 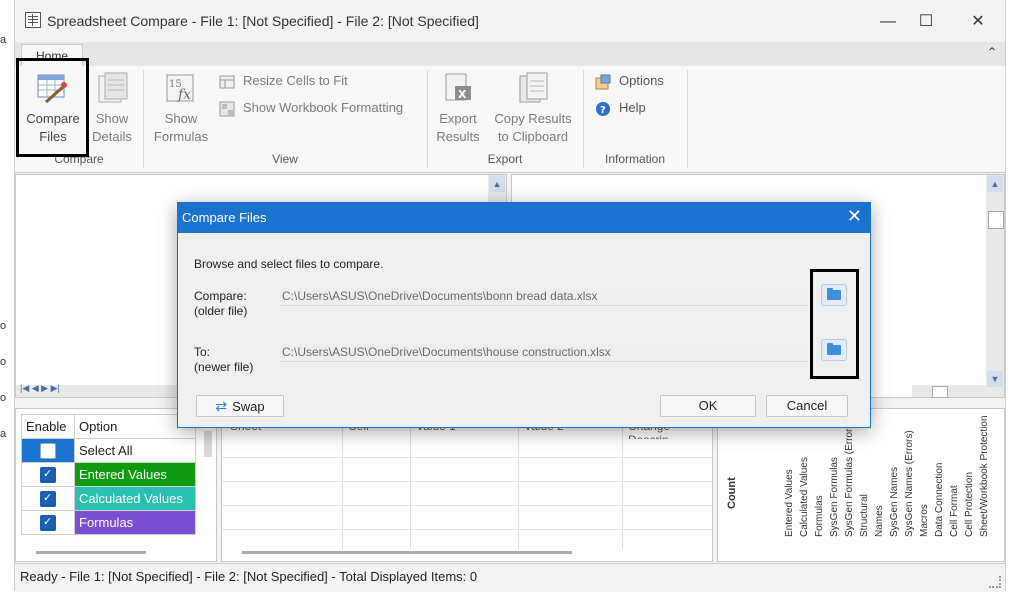 What do you see at coordinates (687, 119) in the screenshot?
I see `group-separator` at bounding box center [687, 119].